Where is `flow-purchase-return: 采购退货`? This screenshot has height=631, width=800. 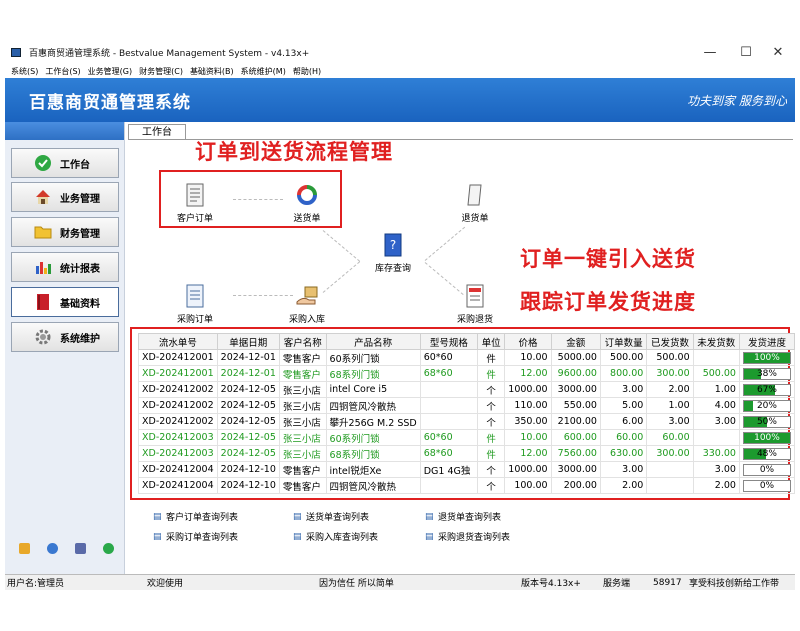 flow-purchase-return: 采购退货 is located at coordinates (475, 304).